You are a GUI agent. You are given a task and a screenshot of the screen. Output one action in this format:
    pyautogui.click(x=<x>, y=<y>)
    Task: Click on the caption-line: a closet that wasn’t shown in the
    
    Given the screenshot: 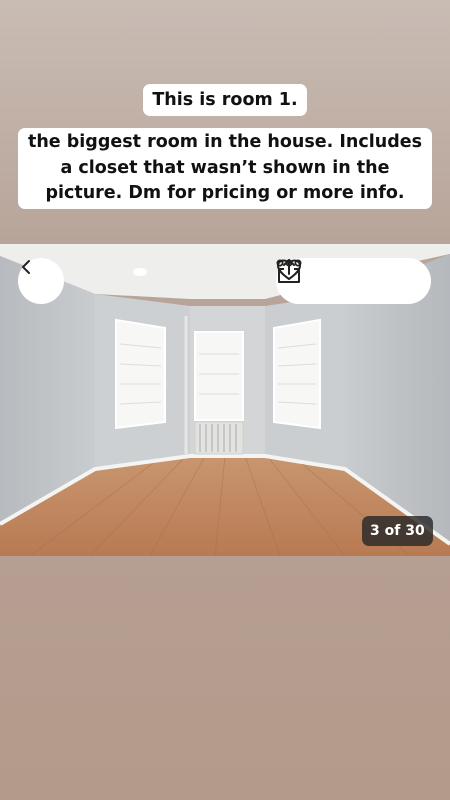 What is the action you would take?
    pyautogui.click(x=225, y=167)
    